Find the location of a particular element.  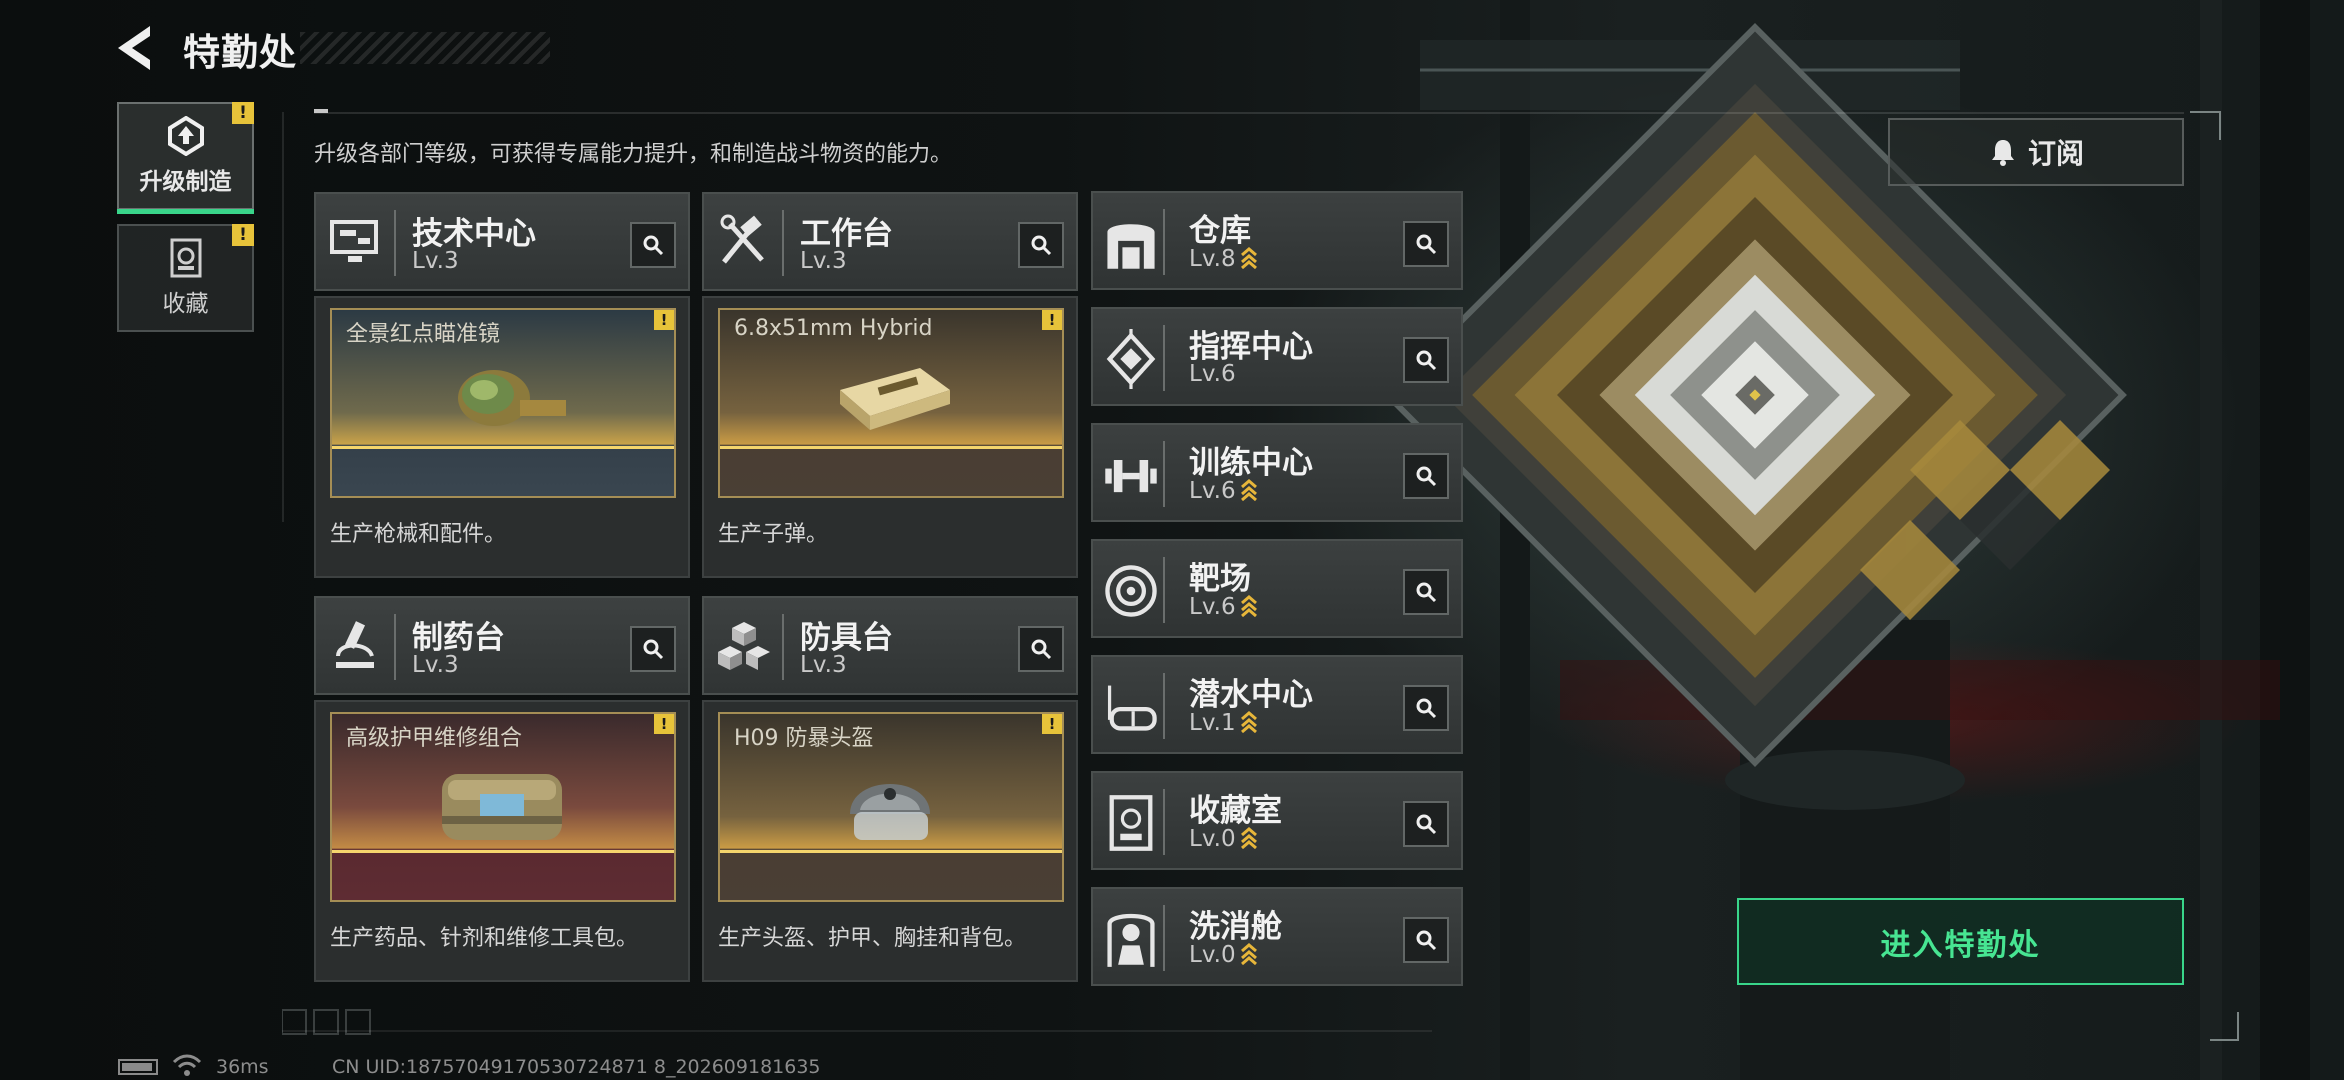

facility-name: 技术中心 is located at coordinates (474, 234).